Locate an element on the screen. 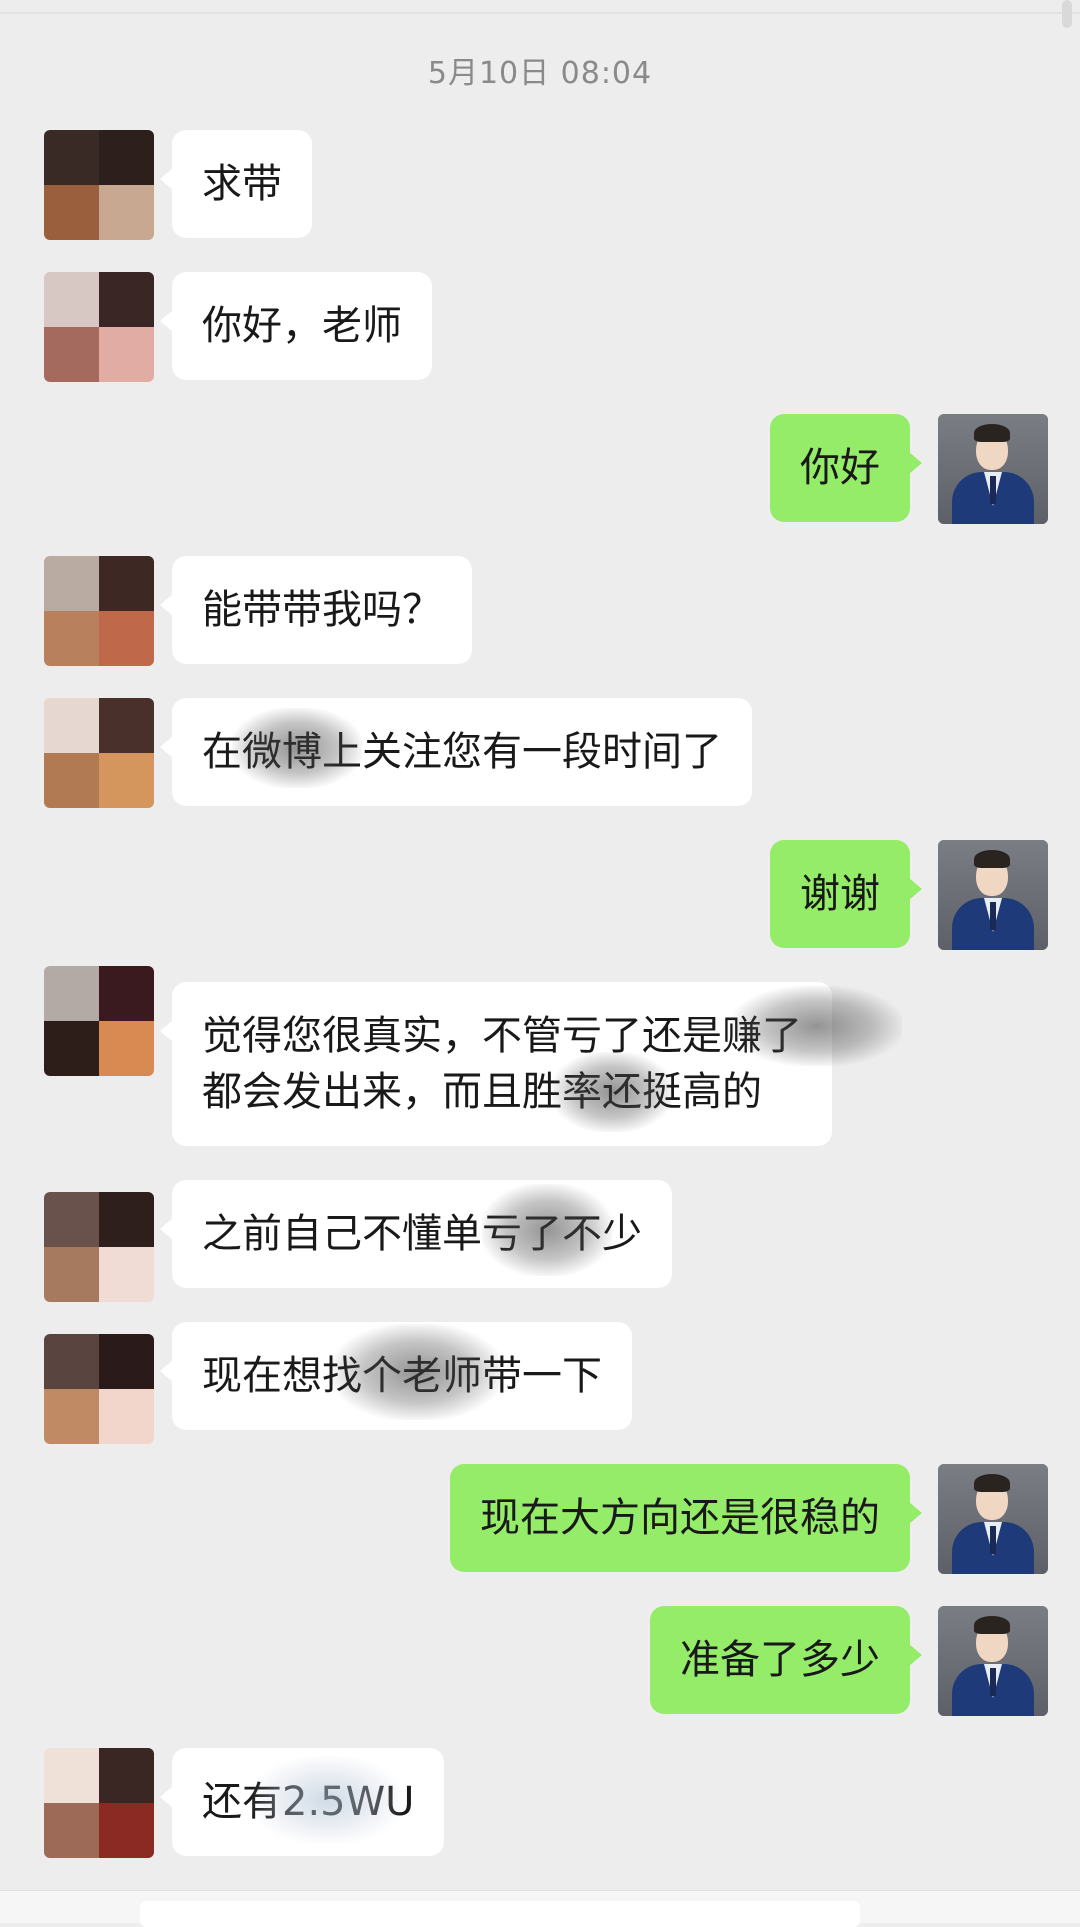 The height and width of the screenshot is (1927, 1080). message-text-line: 觉得您很真实，不管亏了还是赚了 is located at coordinates (502, 1036).